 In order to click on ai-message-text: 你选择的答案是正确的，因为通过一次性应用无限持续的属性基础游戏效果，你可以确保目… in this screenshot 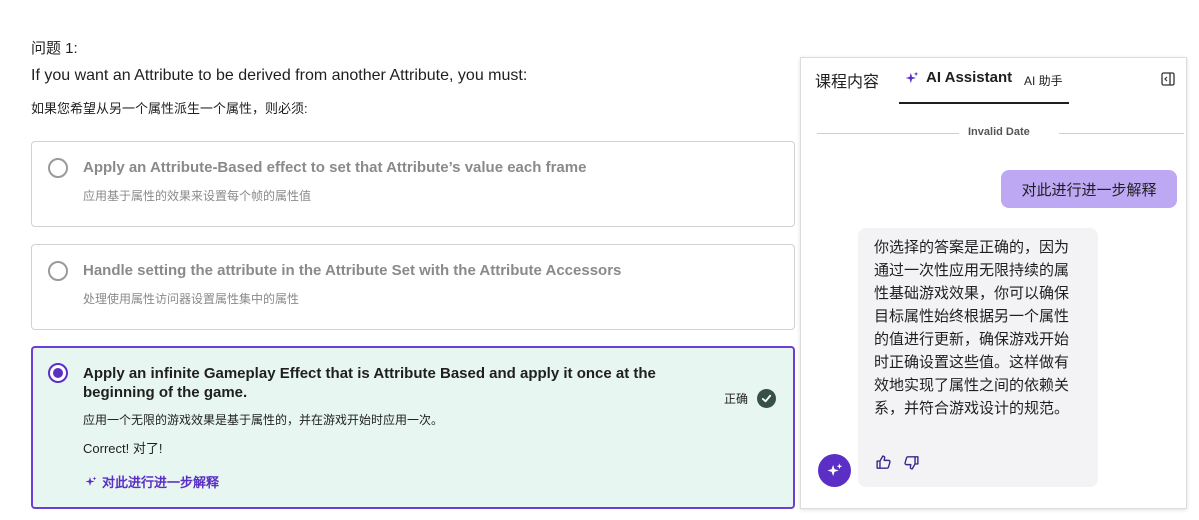, I will do `click(972, 328)`.